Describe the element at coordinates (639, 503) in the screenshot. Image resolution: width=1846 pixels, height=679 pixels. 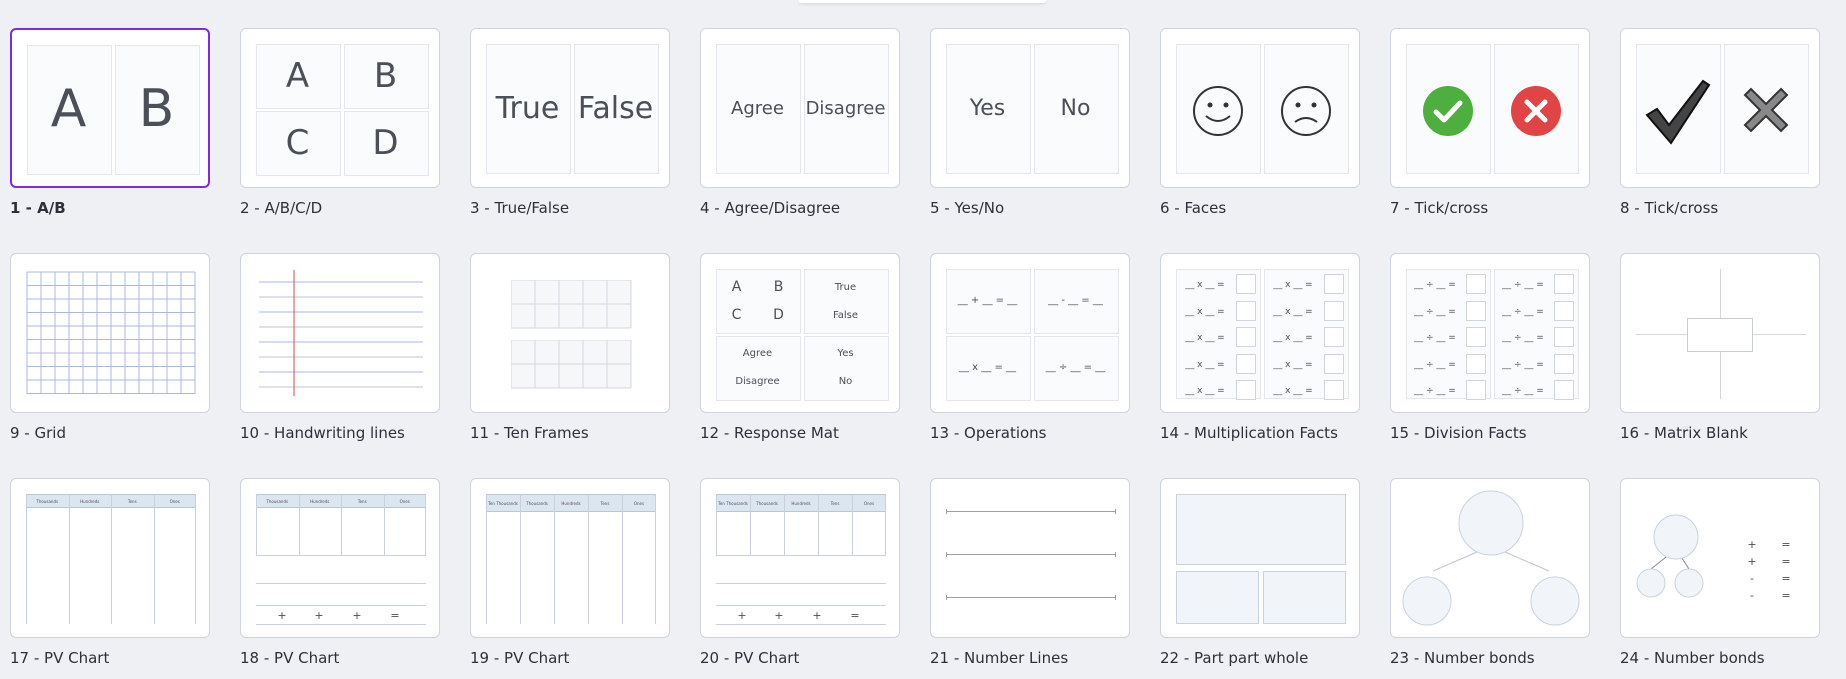
I see `pv-header-text: Ones` at that location.